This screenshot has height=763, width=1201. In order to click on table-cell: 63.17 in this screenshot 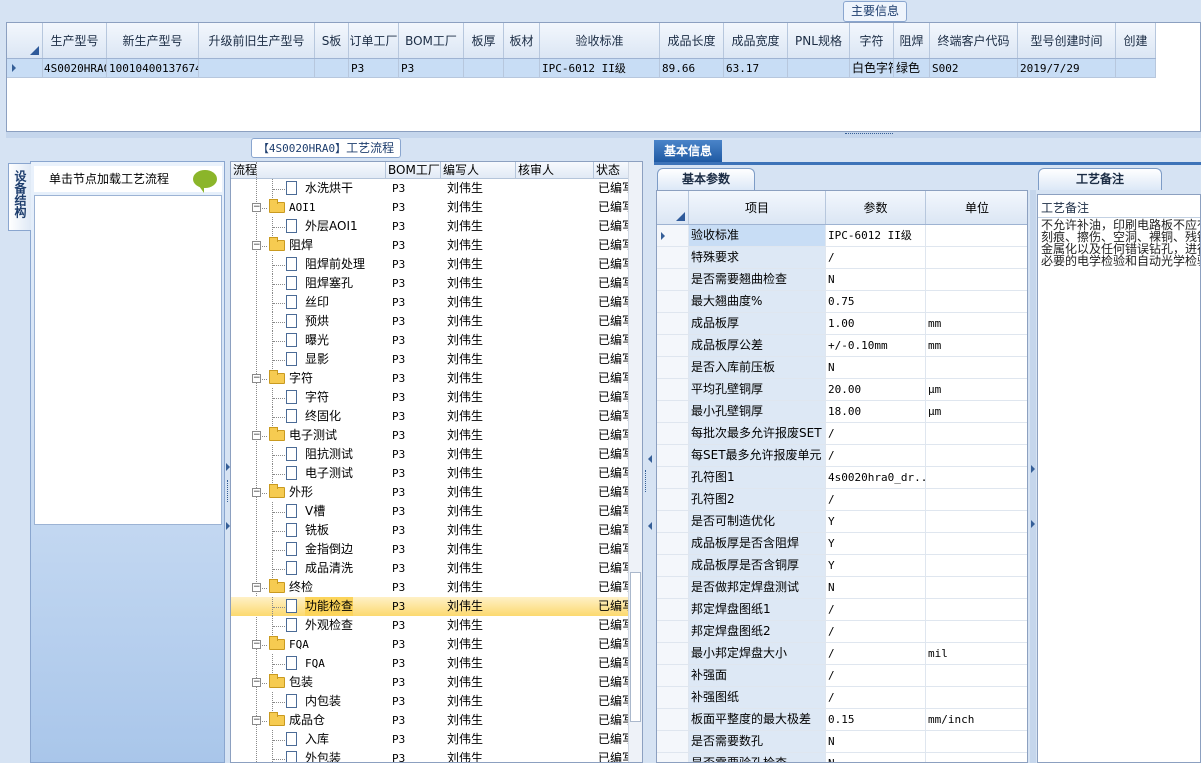, I will do `click(756, 68)`.